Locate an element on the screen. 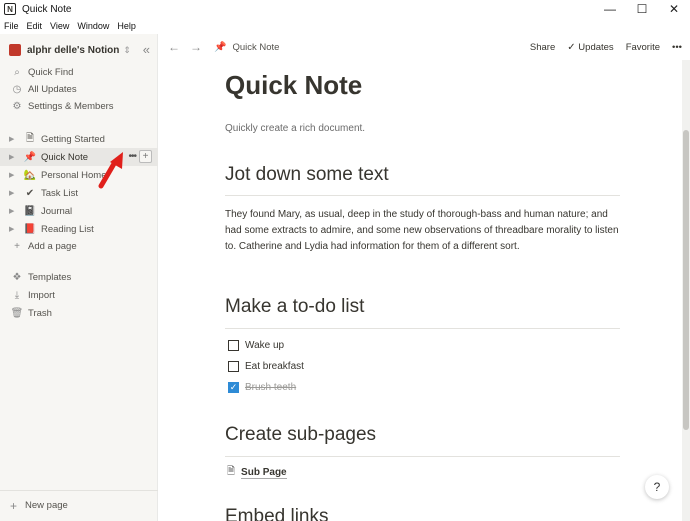  maximize-button: ☐ is located at coordinates (642, 9).